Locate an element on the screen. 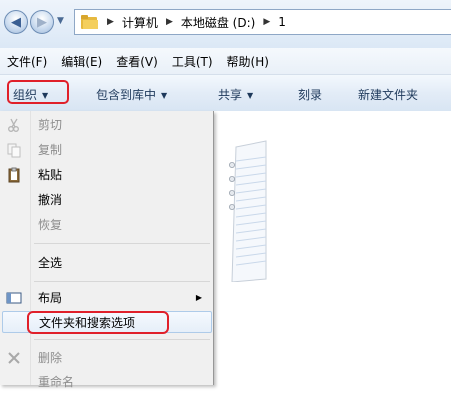  undo-label: 撤消 is located at coordinates (50, 200).